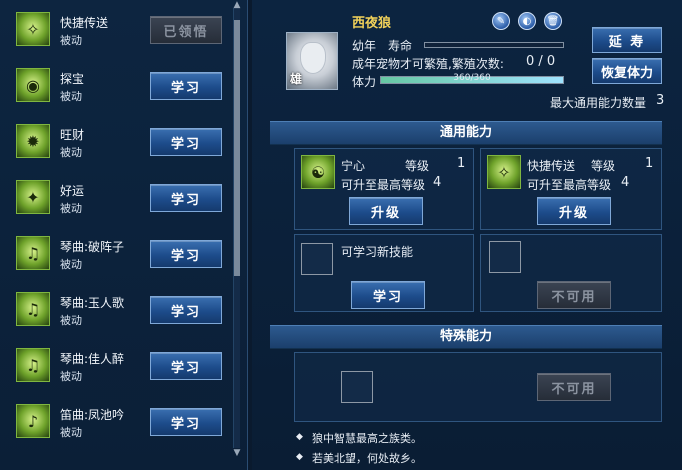 This screenshot has width=682, height=470. I want to click on skill-list-item: ◉ 探宝被动 学习, so click(119, 88).